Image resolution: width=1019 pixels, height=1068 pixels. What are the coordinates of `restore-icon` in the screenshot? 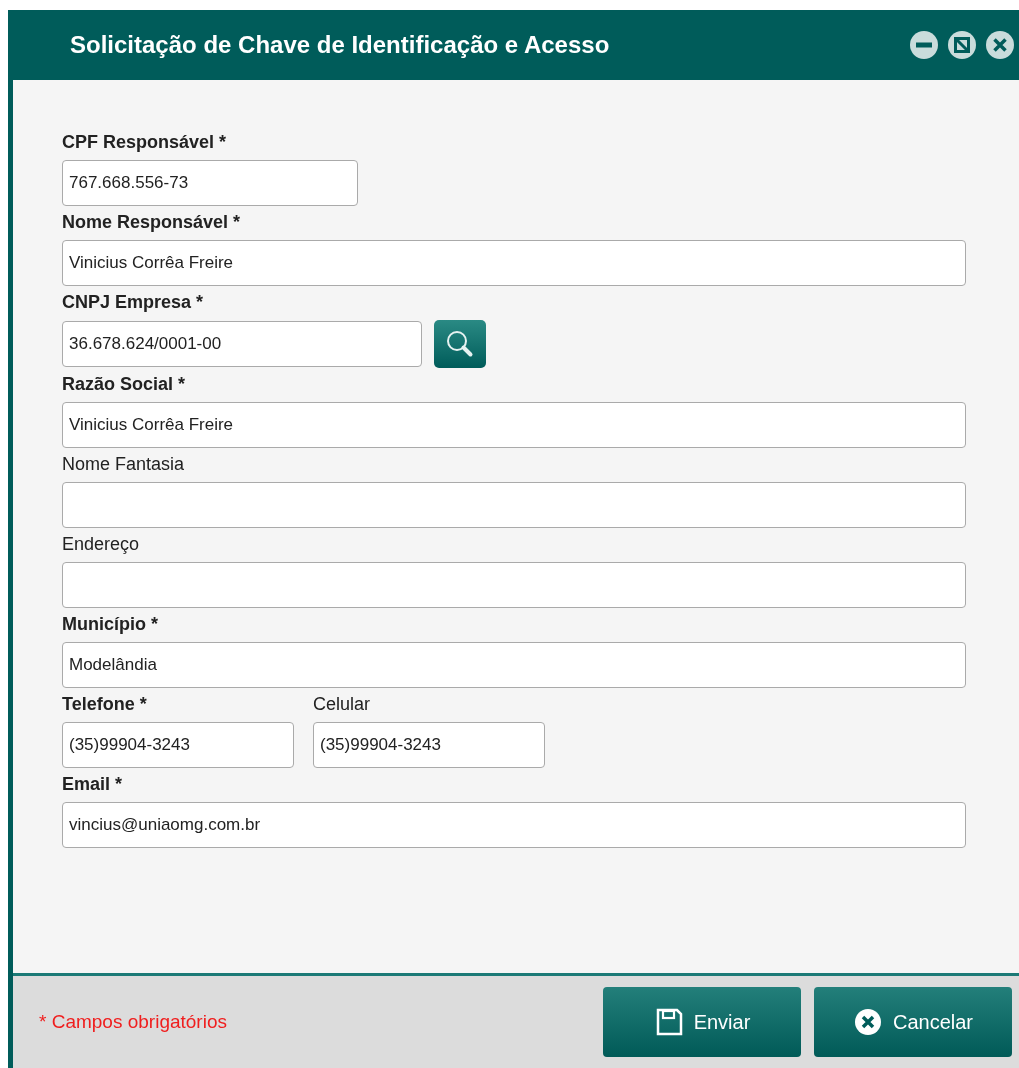 It's located at (962, 45).